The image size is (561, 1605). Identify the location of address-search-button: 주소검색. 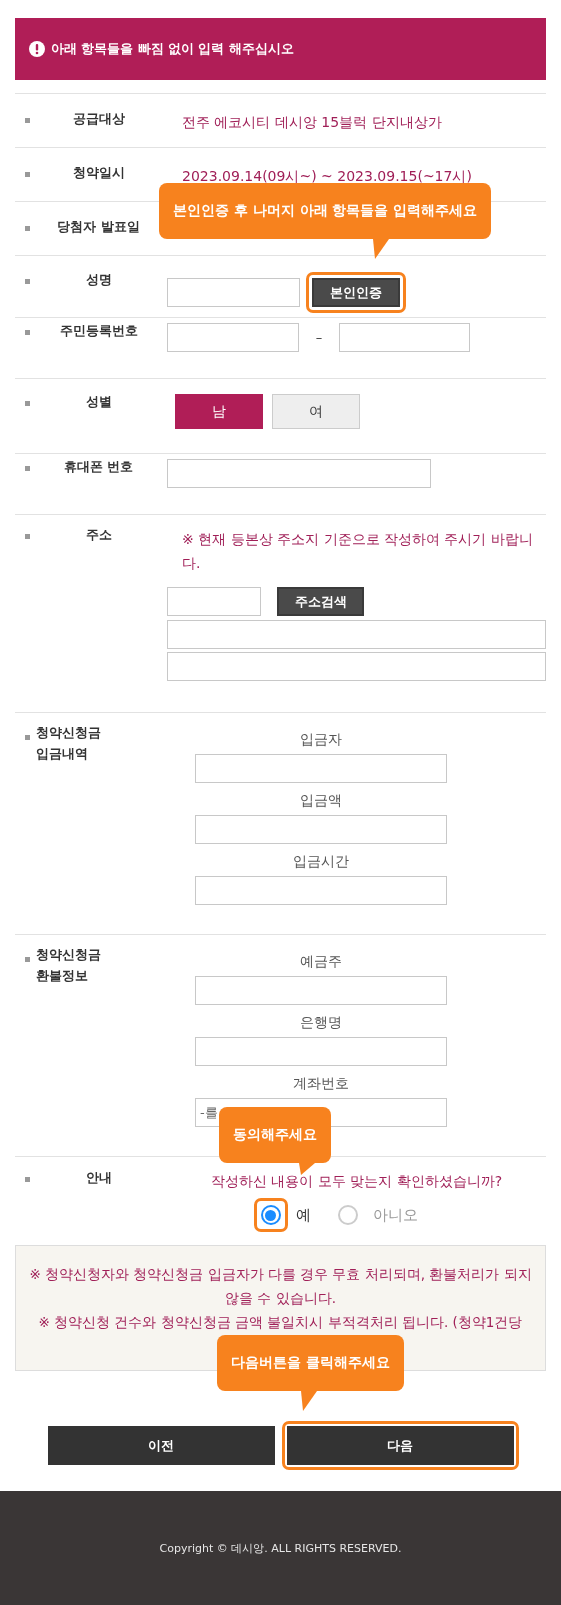
(320, 601).